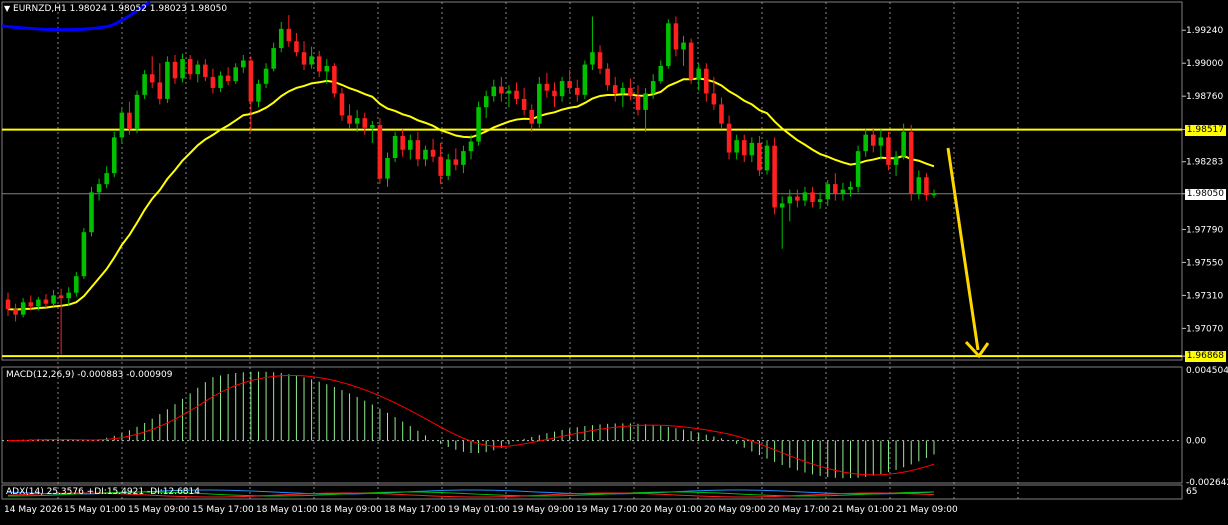 The image size is (1228, 525). What do you see at coordinates (7, 8) in the screenshot?
I see `triangle-down-icon: ▼` at bounding box center [7, 8].